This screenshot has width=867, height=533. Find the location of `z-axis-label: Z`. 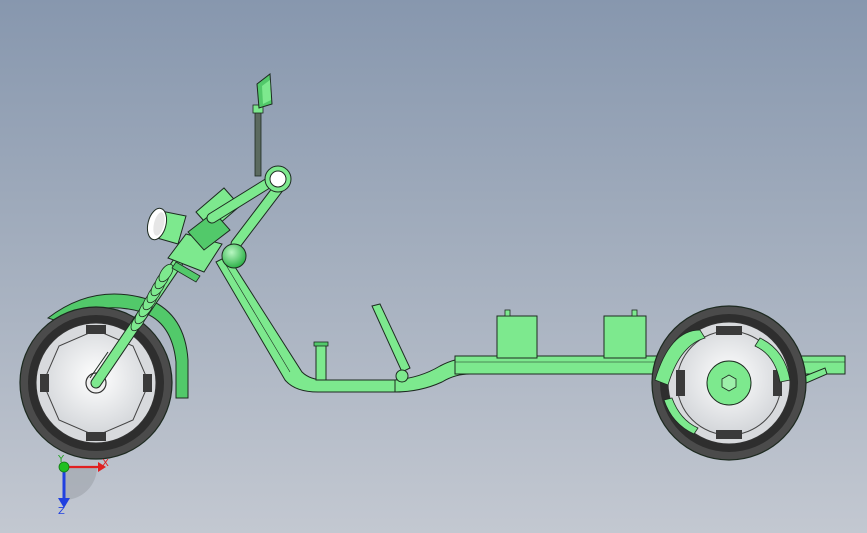

z-axis-label: Z is located at coordinates (61, 511).